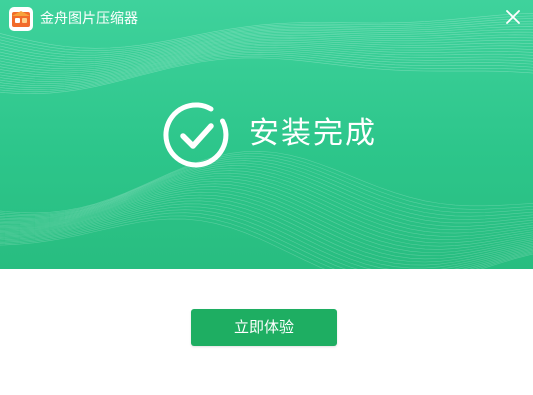 The image size is (533, 395). I want to click on app-logo-icon, so click(21, 19).